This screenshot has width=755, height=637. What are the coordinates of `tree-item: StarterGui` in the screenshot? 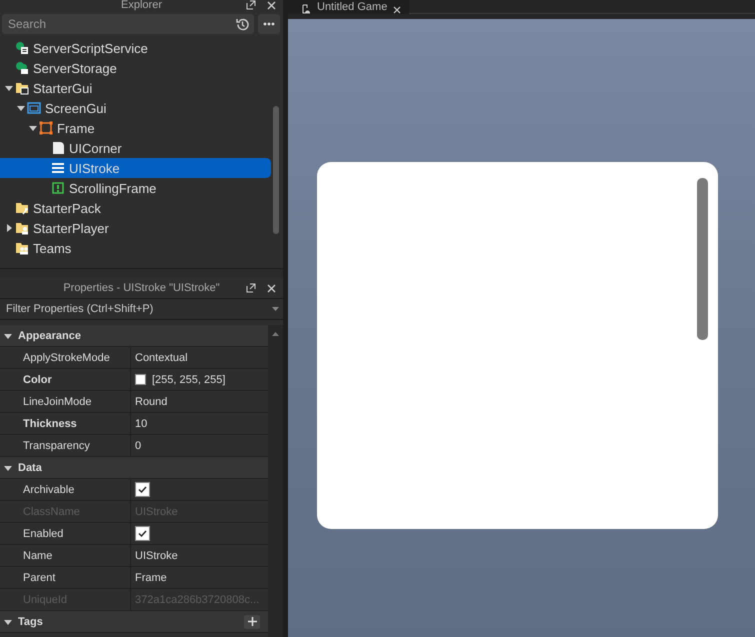 It's located at (135, 88).